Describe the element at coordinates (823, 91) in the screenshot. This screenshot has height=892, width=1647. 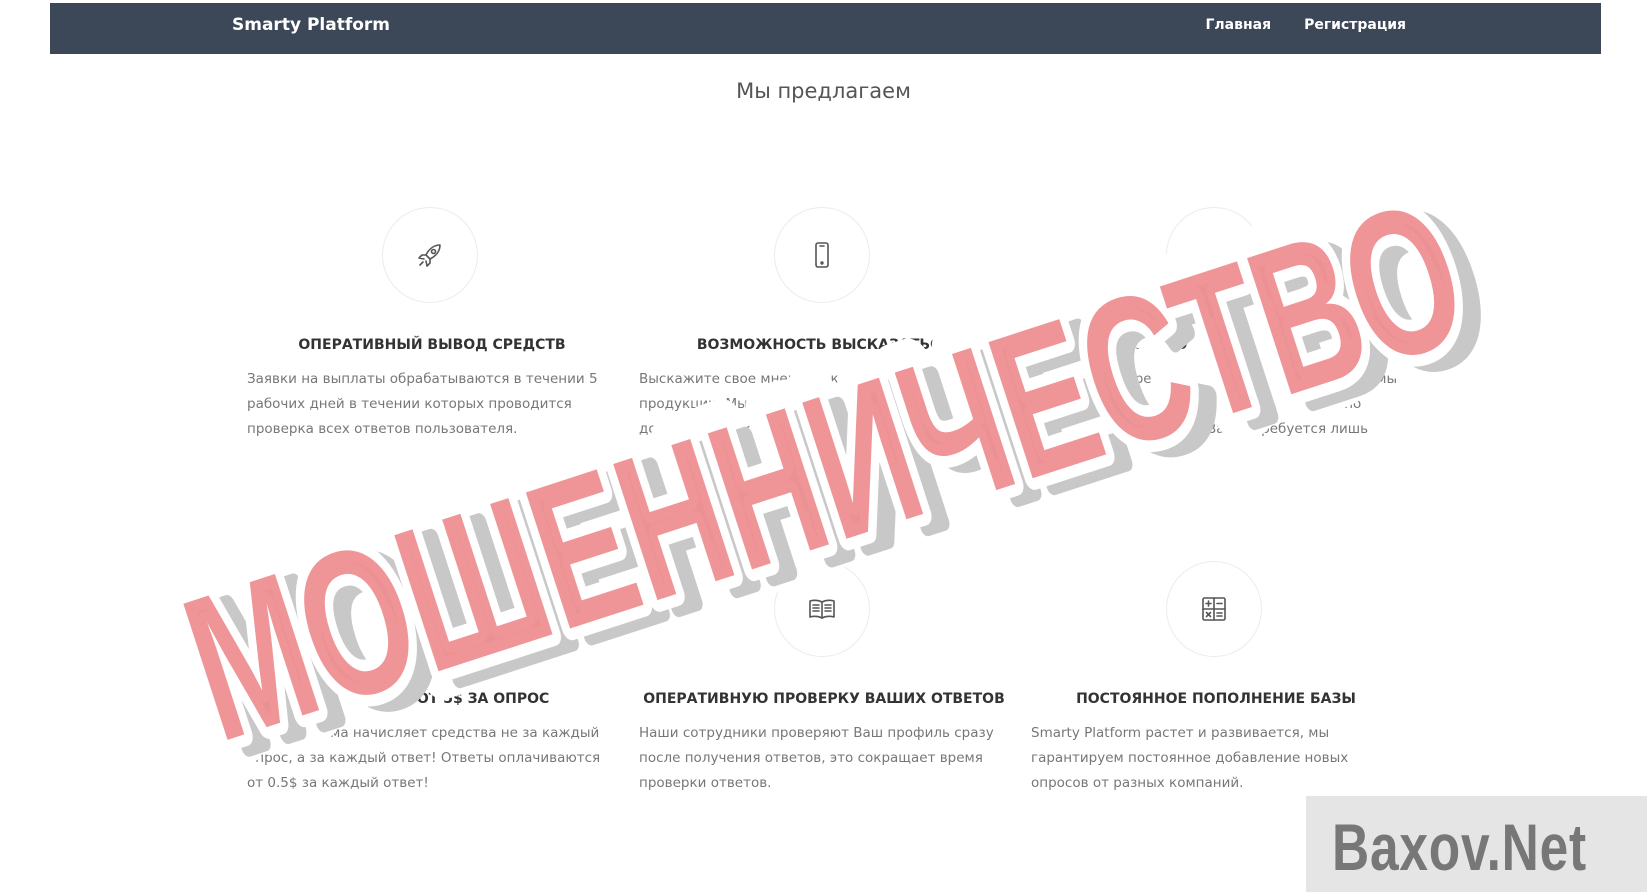
I see `section-title: Мы предлагаем` at that location.